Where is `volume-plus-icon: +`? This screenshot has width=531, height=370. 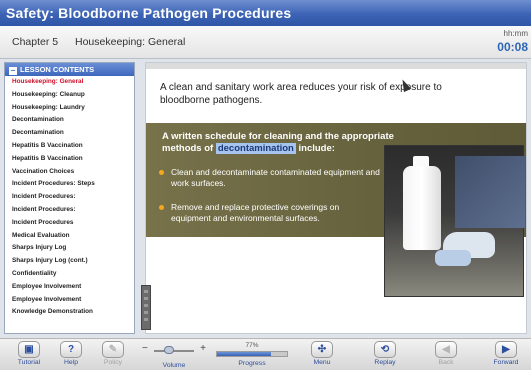 volume-plus-icon: + is located at coordinates (203, 348).